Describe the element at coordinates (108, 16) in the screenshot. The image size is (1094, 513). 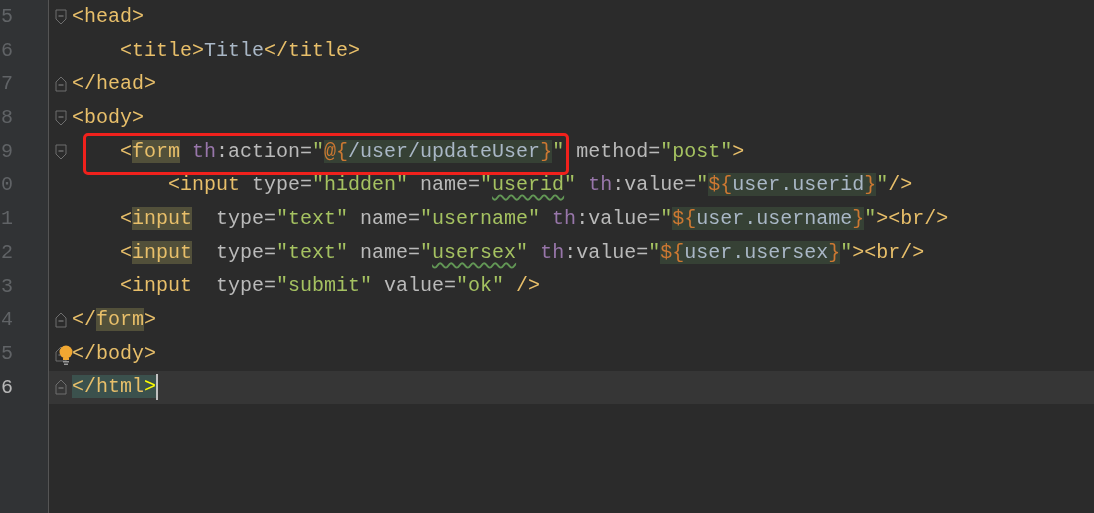
I see `code-line: <head>` at that location.